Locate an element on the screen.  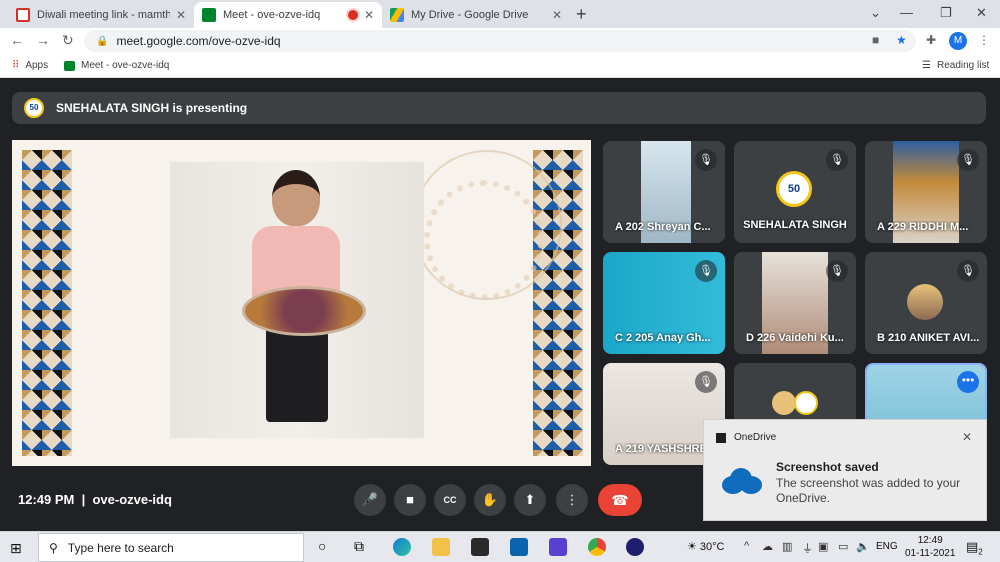
mail-icon is located at coordinates (519, 547).